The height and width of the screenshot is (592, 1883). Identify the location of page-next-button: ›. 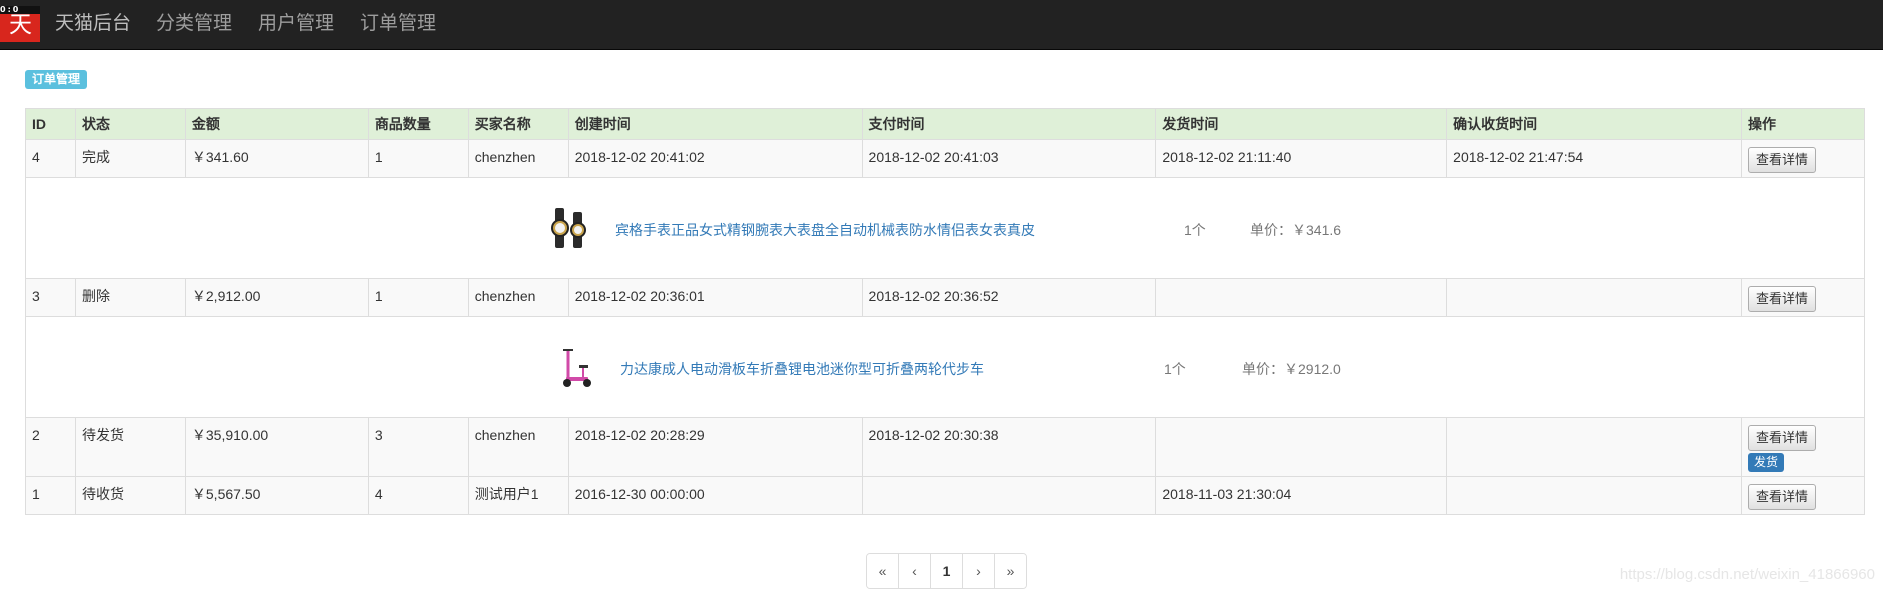
(978, 571).